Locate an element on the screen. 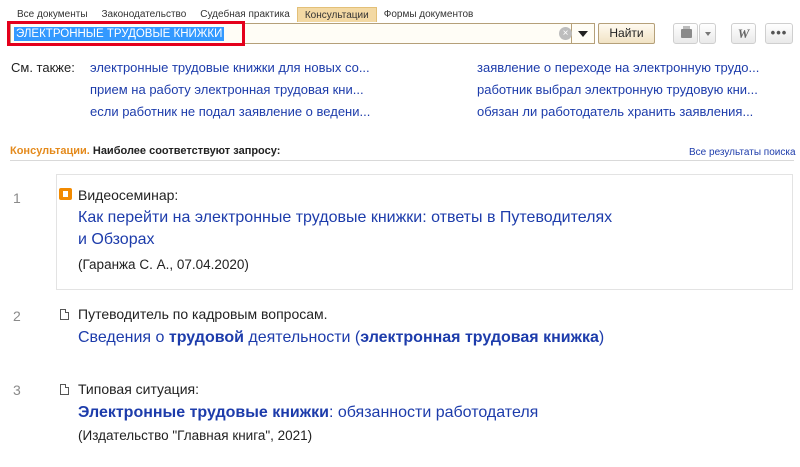  word-icon: W is located at coordinates (743, 33).